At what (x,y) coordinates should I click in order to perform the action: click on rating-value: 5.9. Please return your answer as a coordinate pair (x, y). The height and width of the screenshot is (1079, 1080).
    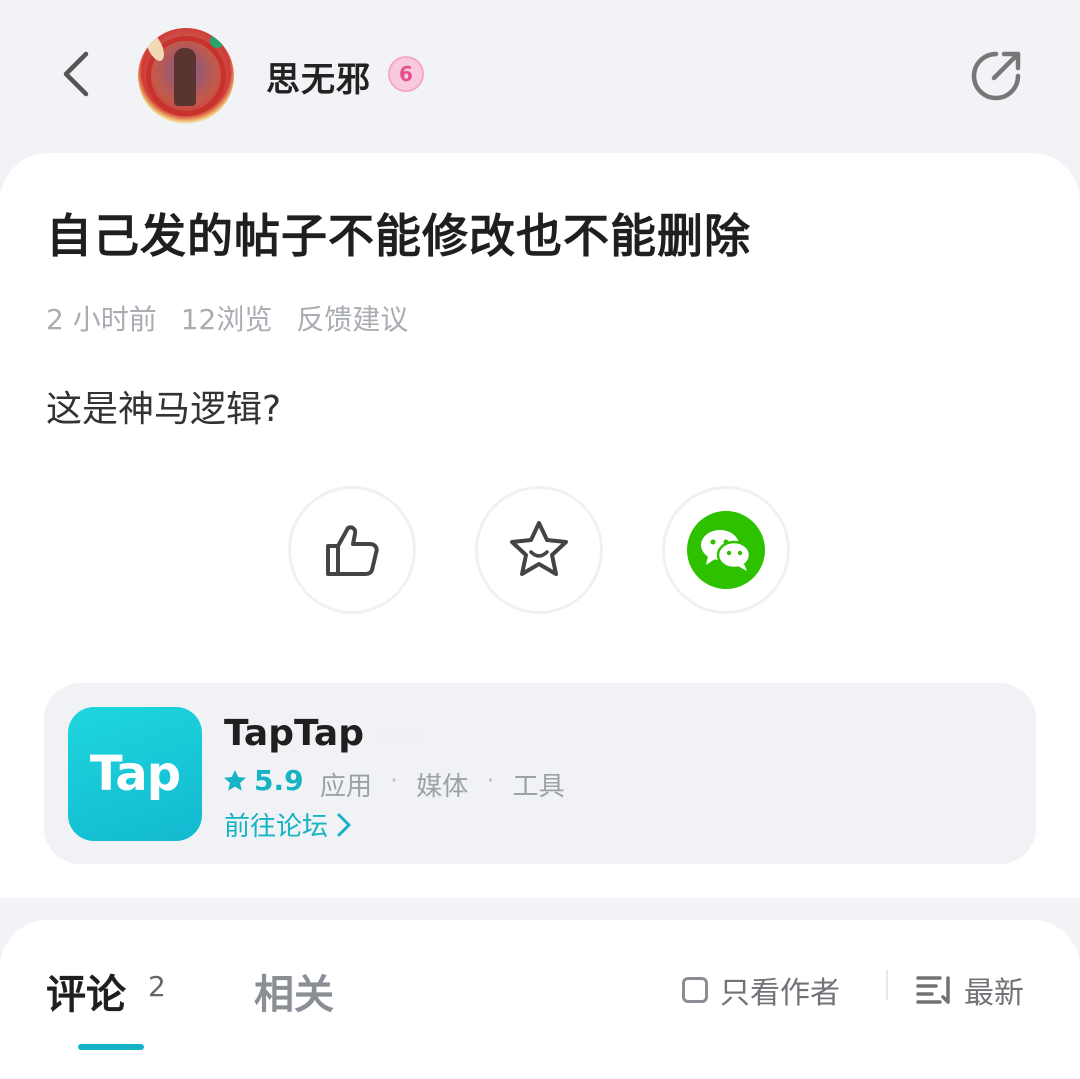
    Looking at the image, I should click on (279, 780).